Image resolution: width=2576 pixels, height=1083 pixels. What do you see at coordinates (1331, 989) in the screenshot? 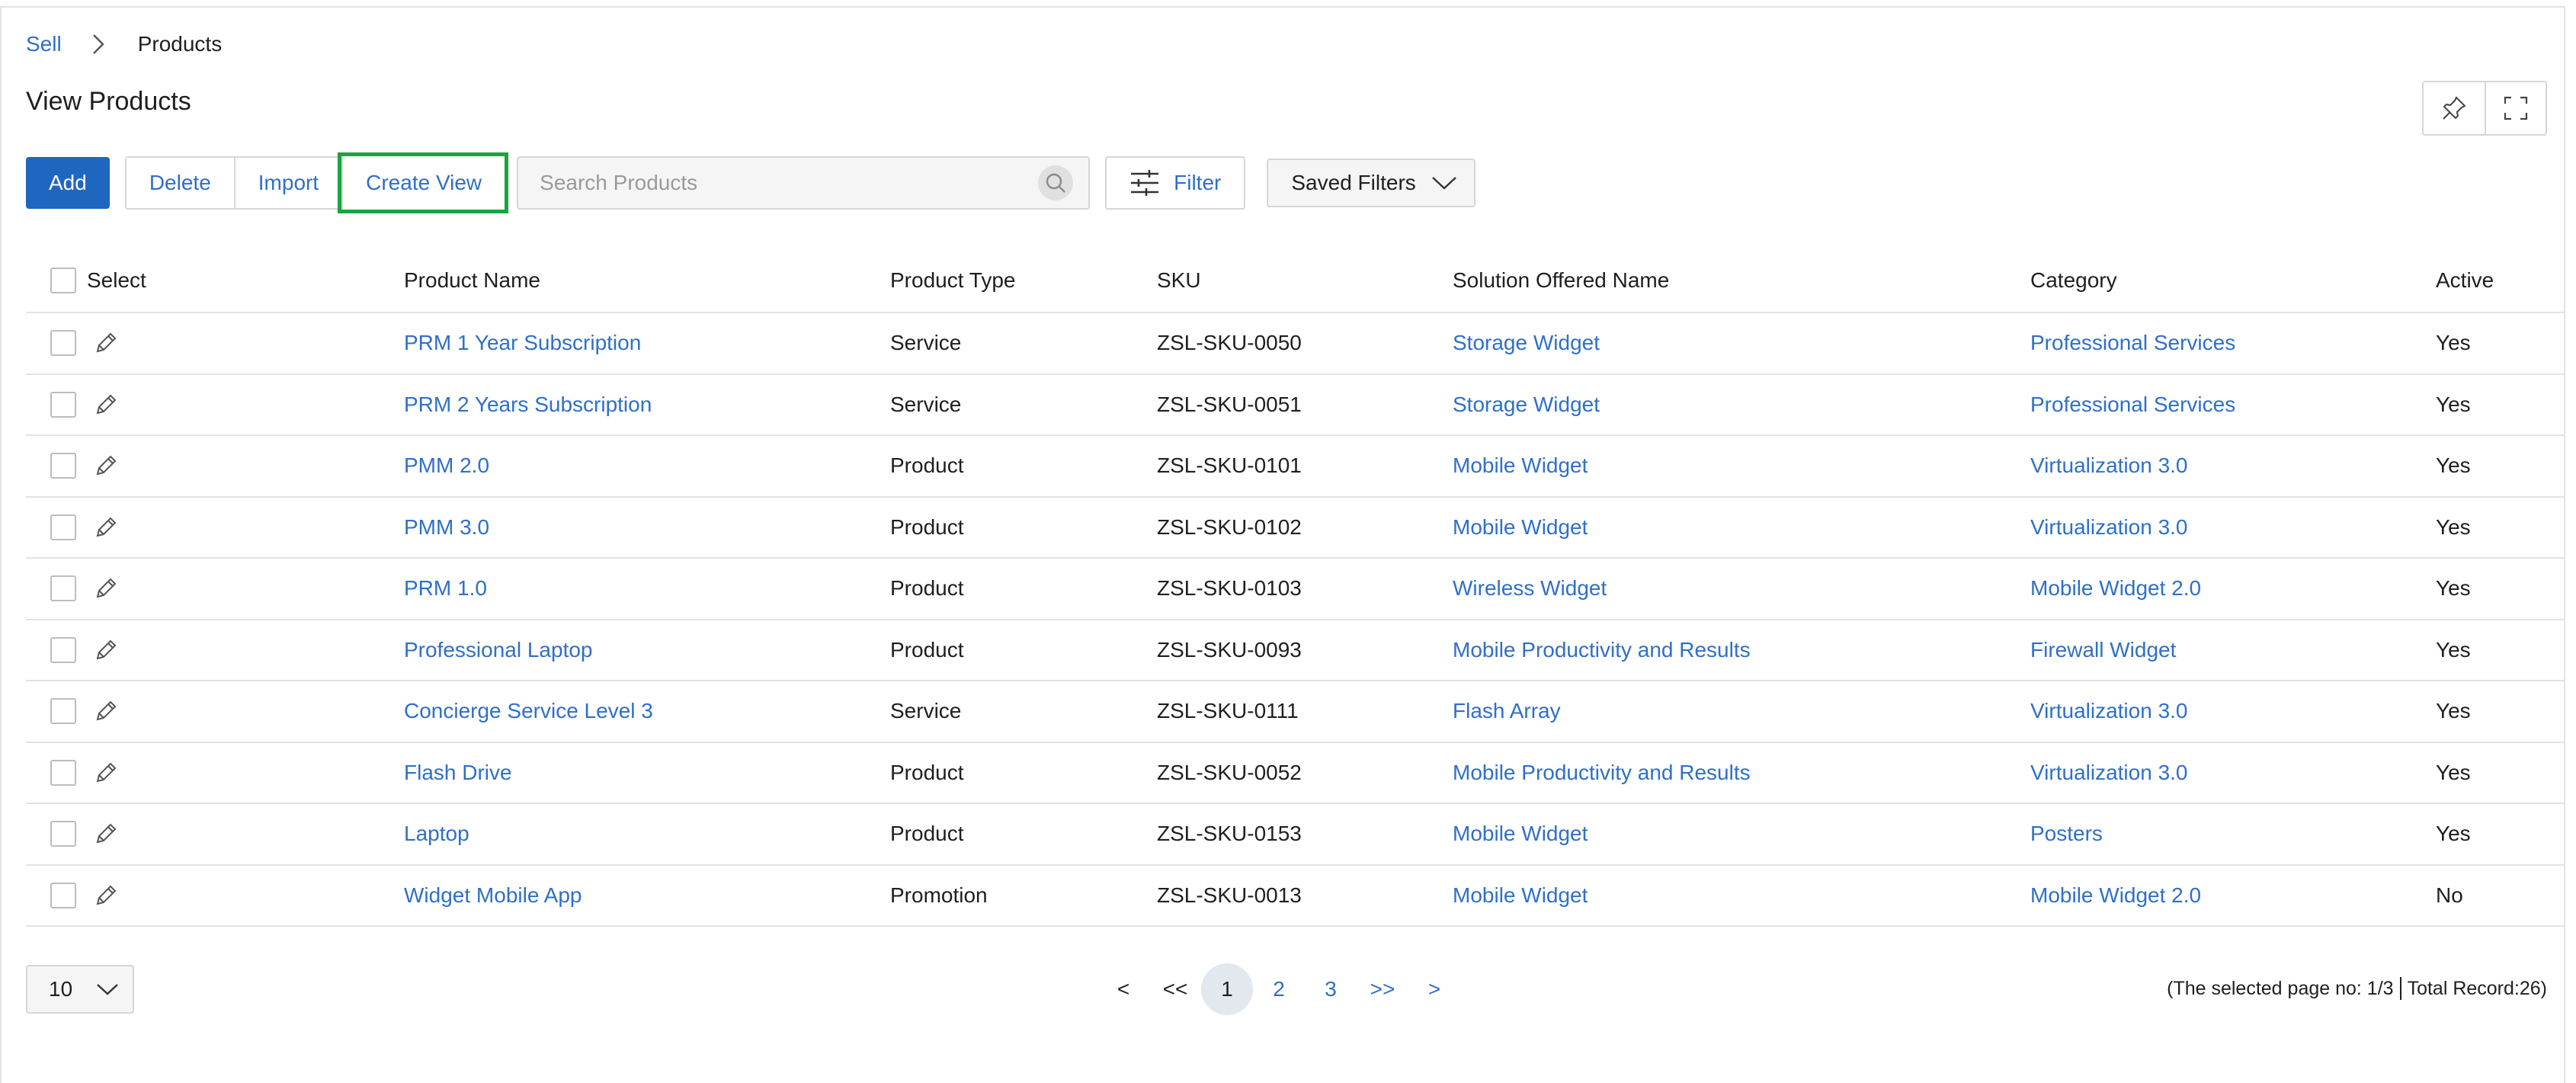
I see `page-3-button: 3` at bounding box center [1331, 989].